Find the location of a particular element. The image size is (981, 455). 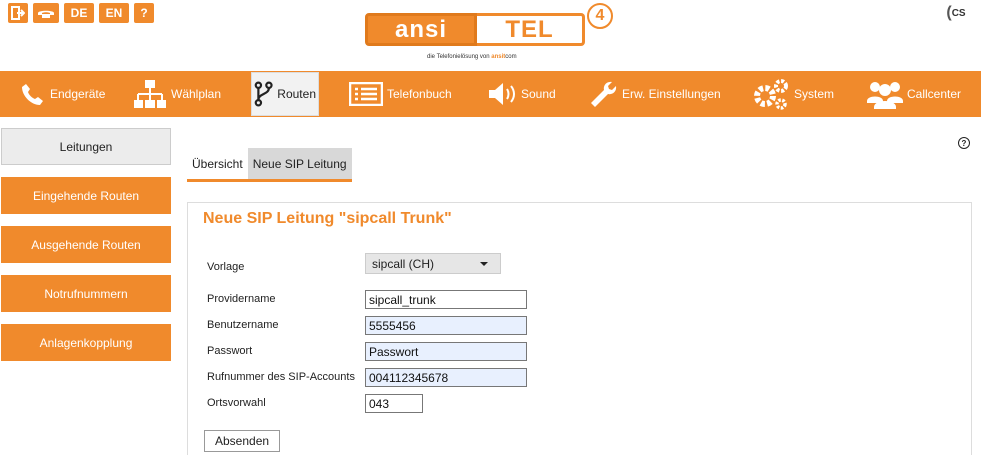

providername-label: Providername is located at coordinates (241, 299).